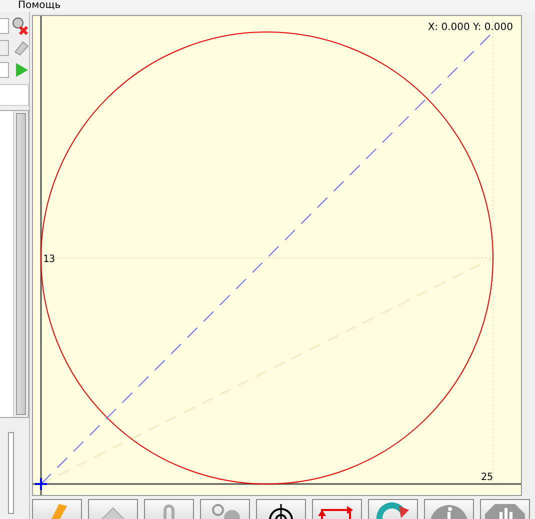 The image size is (535, 519). I want to click on spin-box, so click(4, 70).